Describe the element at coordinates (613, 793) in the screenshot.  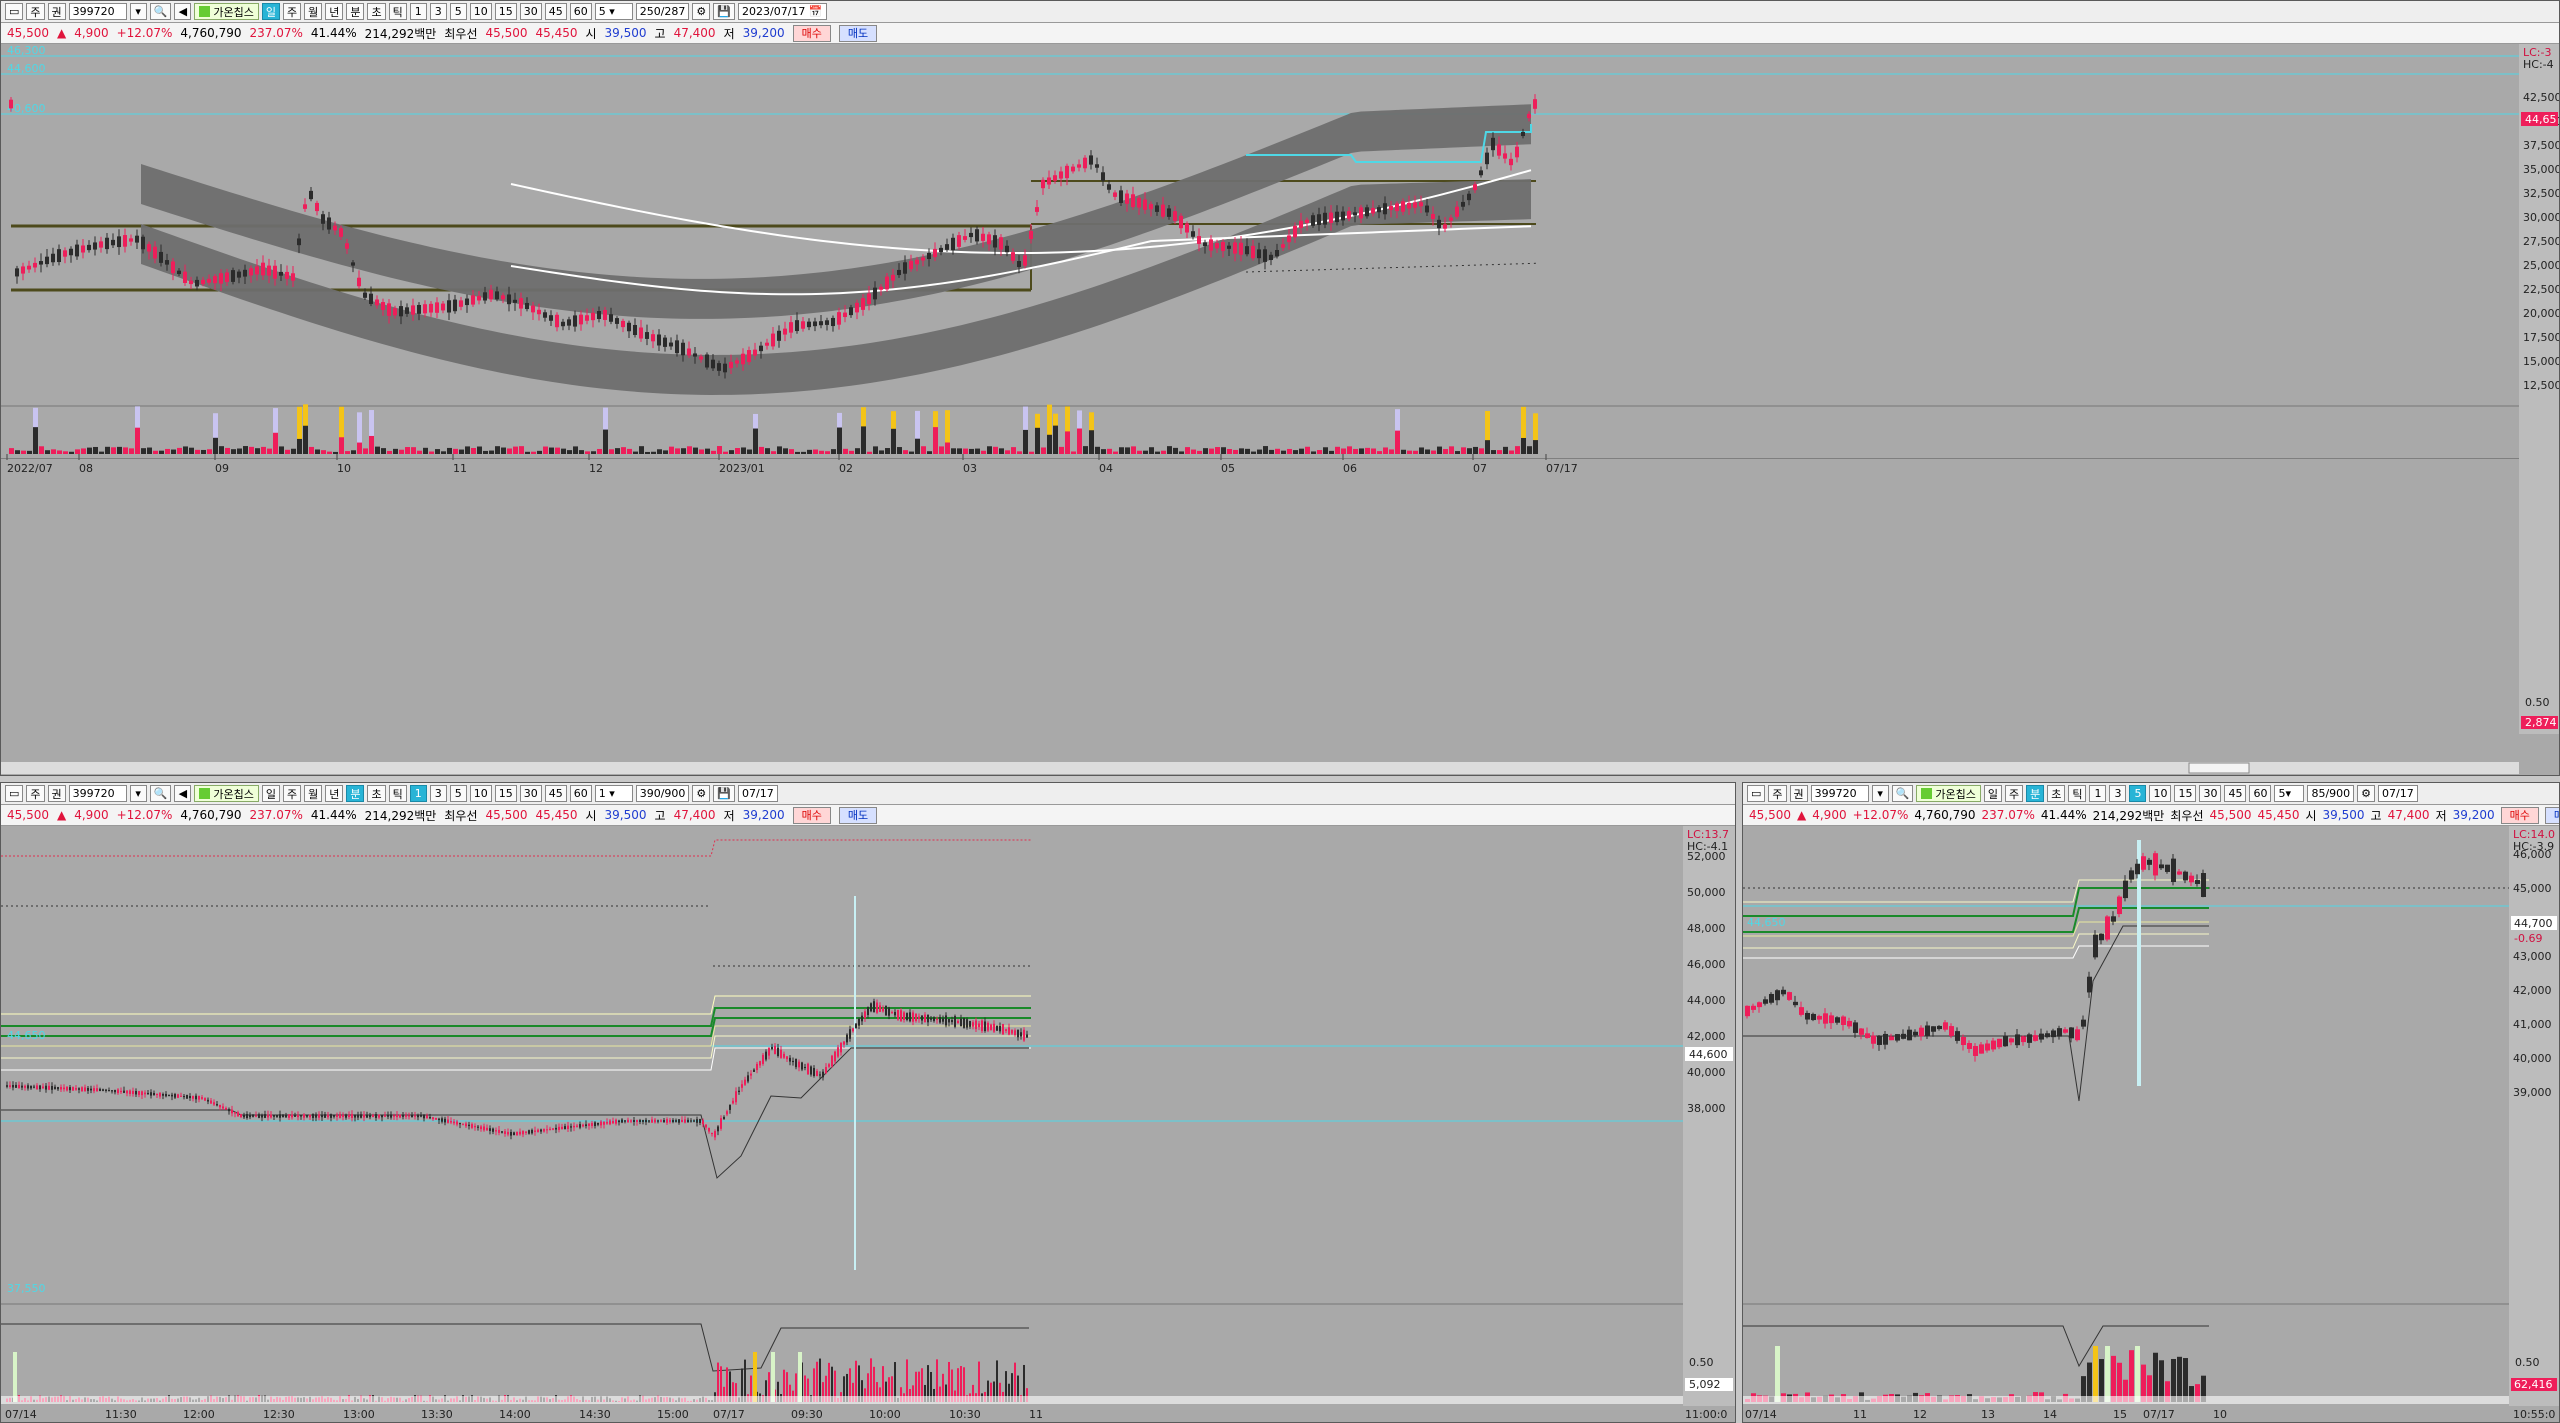
I see `count-select: 1 ▾` at that location.